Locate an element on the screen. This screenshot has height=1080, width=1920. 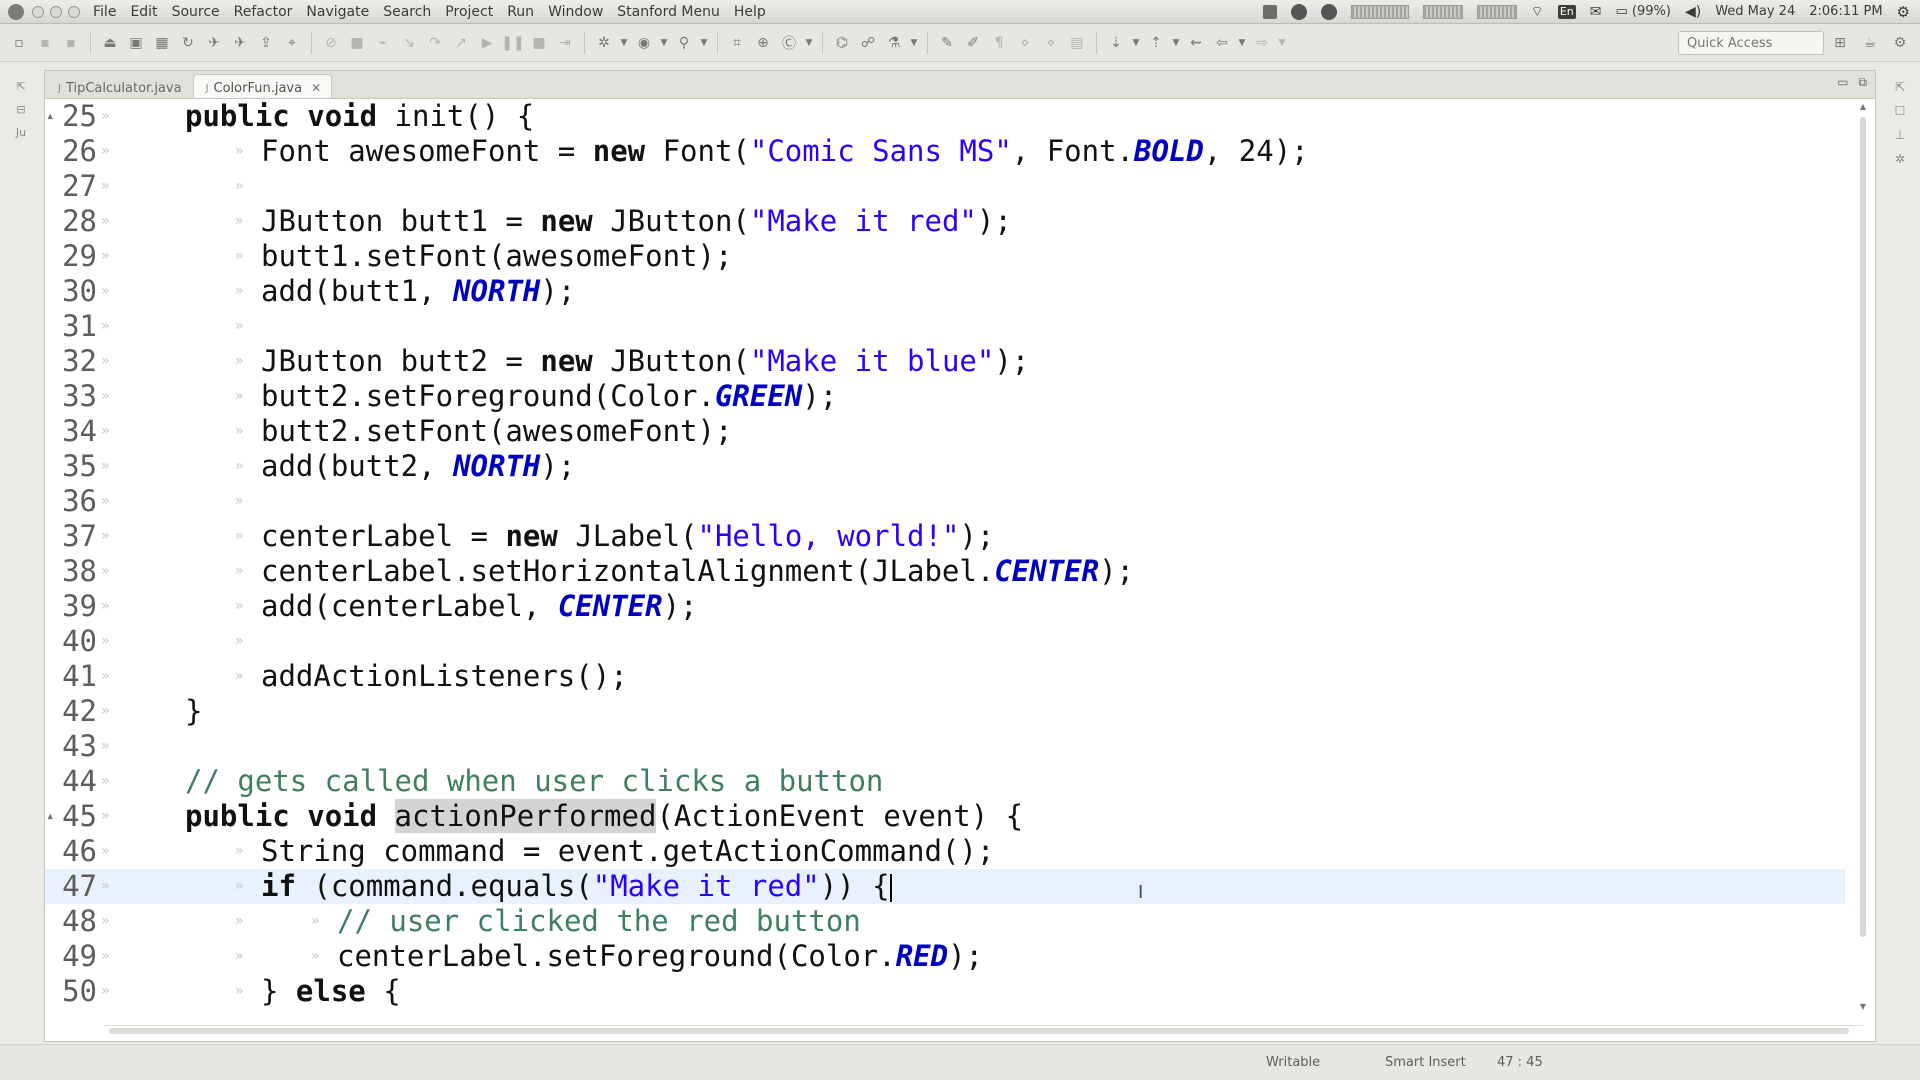
stanford-upload-icon: ⇪ is located at coordinates (266, 43).